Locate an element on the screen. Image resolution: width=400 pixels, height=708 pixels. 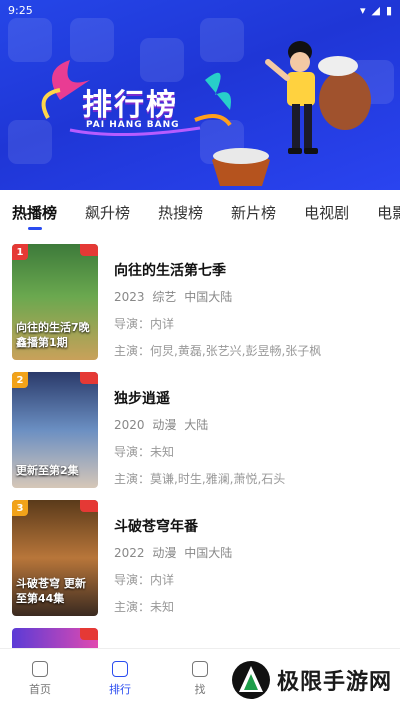
poster-caption: 更新至第2集 is located at coordinates (47, 470).